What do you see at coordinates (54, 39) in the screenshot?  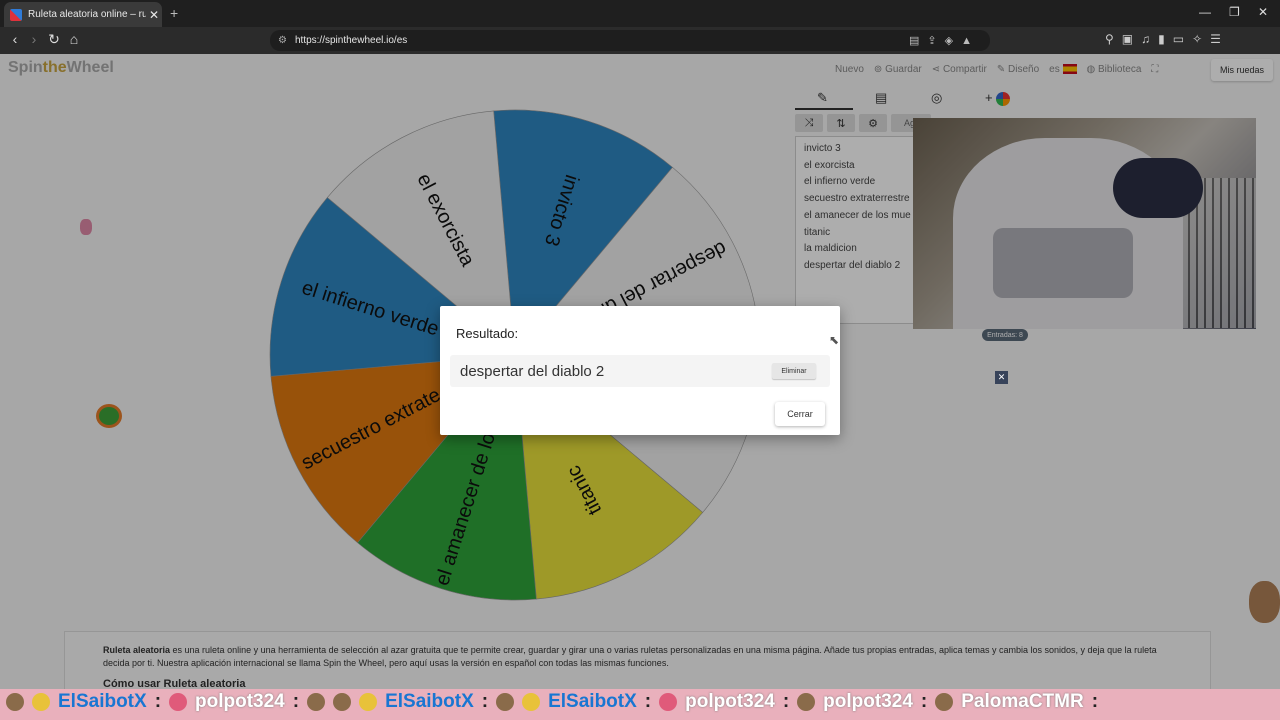 I see `reload-icon: ↻` at bounding box center [54, 39].